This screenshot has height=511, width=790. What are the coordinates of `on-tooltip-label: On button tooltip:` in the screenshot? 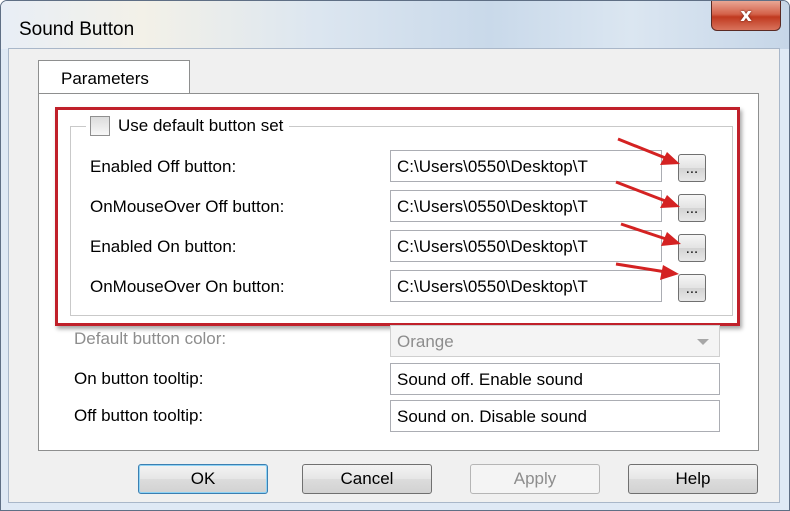 It's located at (139, 378).